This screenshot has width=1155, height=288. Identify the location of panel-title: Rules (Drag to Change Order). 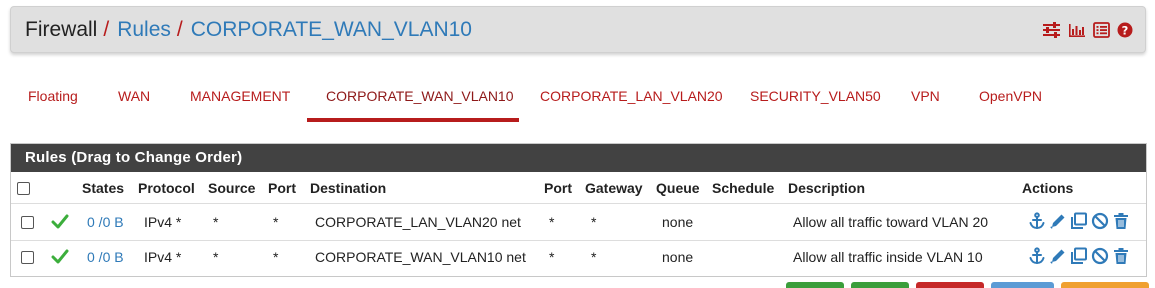
(578, 158).